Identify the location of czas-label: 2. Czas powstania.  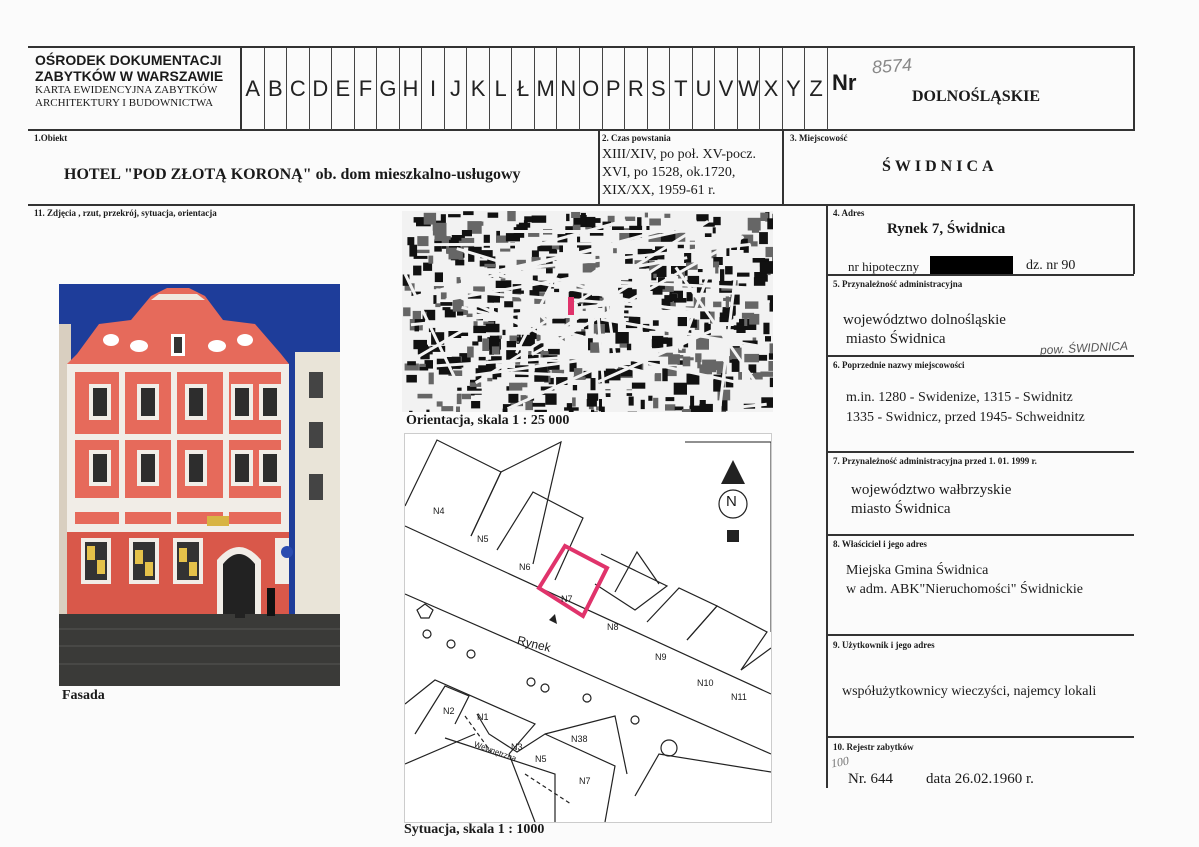
(636, 138).